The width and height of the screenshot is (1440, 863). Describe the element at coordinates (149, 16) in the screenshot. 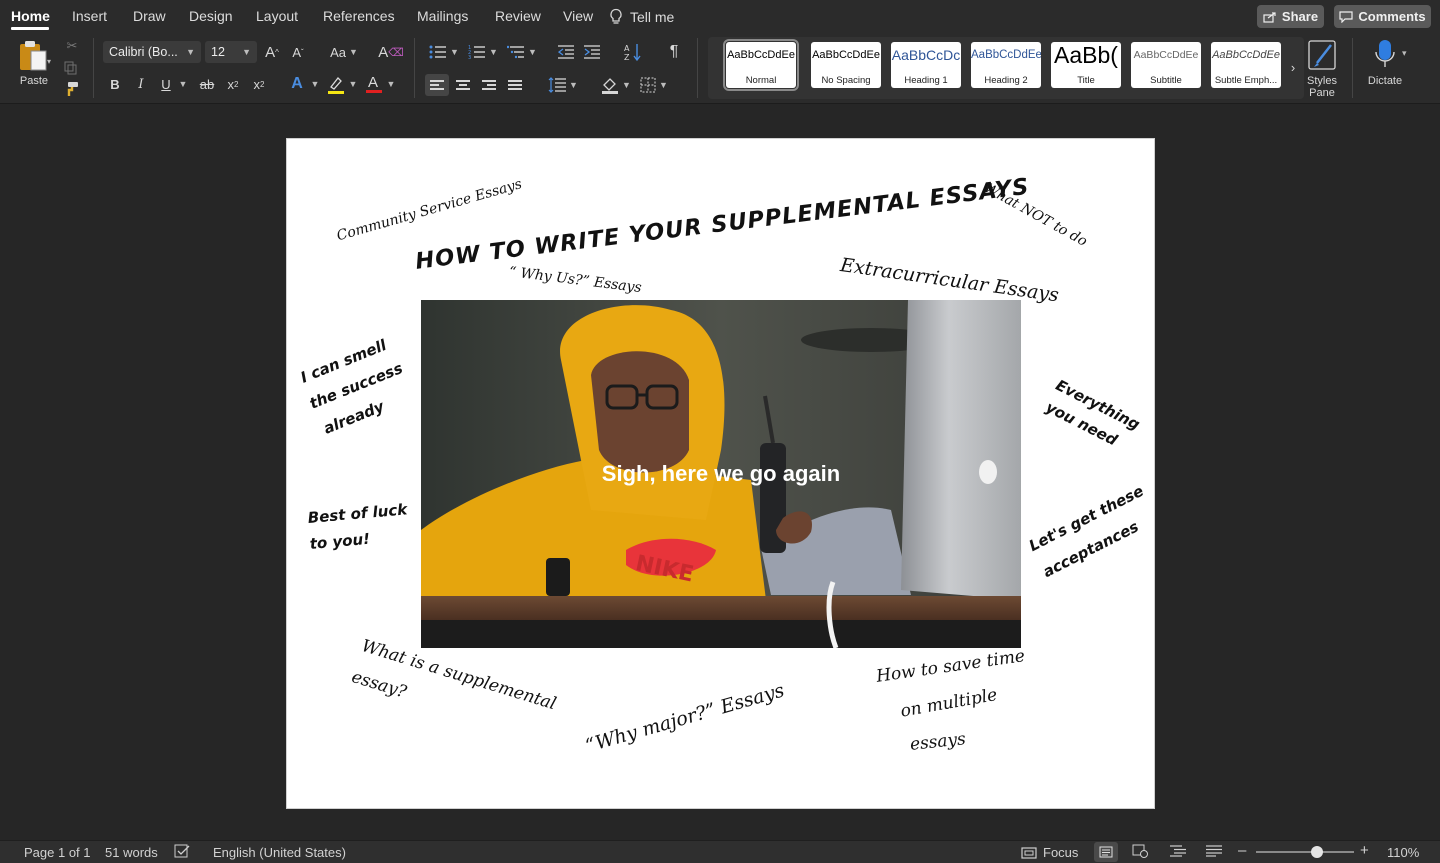

I see `tab-draw: Draw` at that location.